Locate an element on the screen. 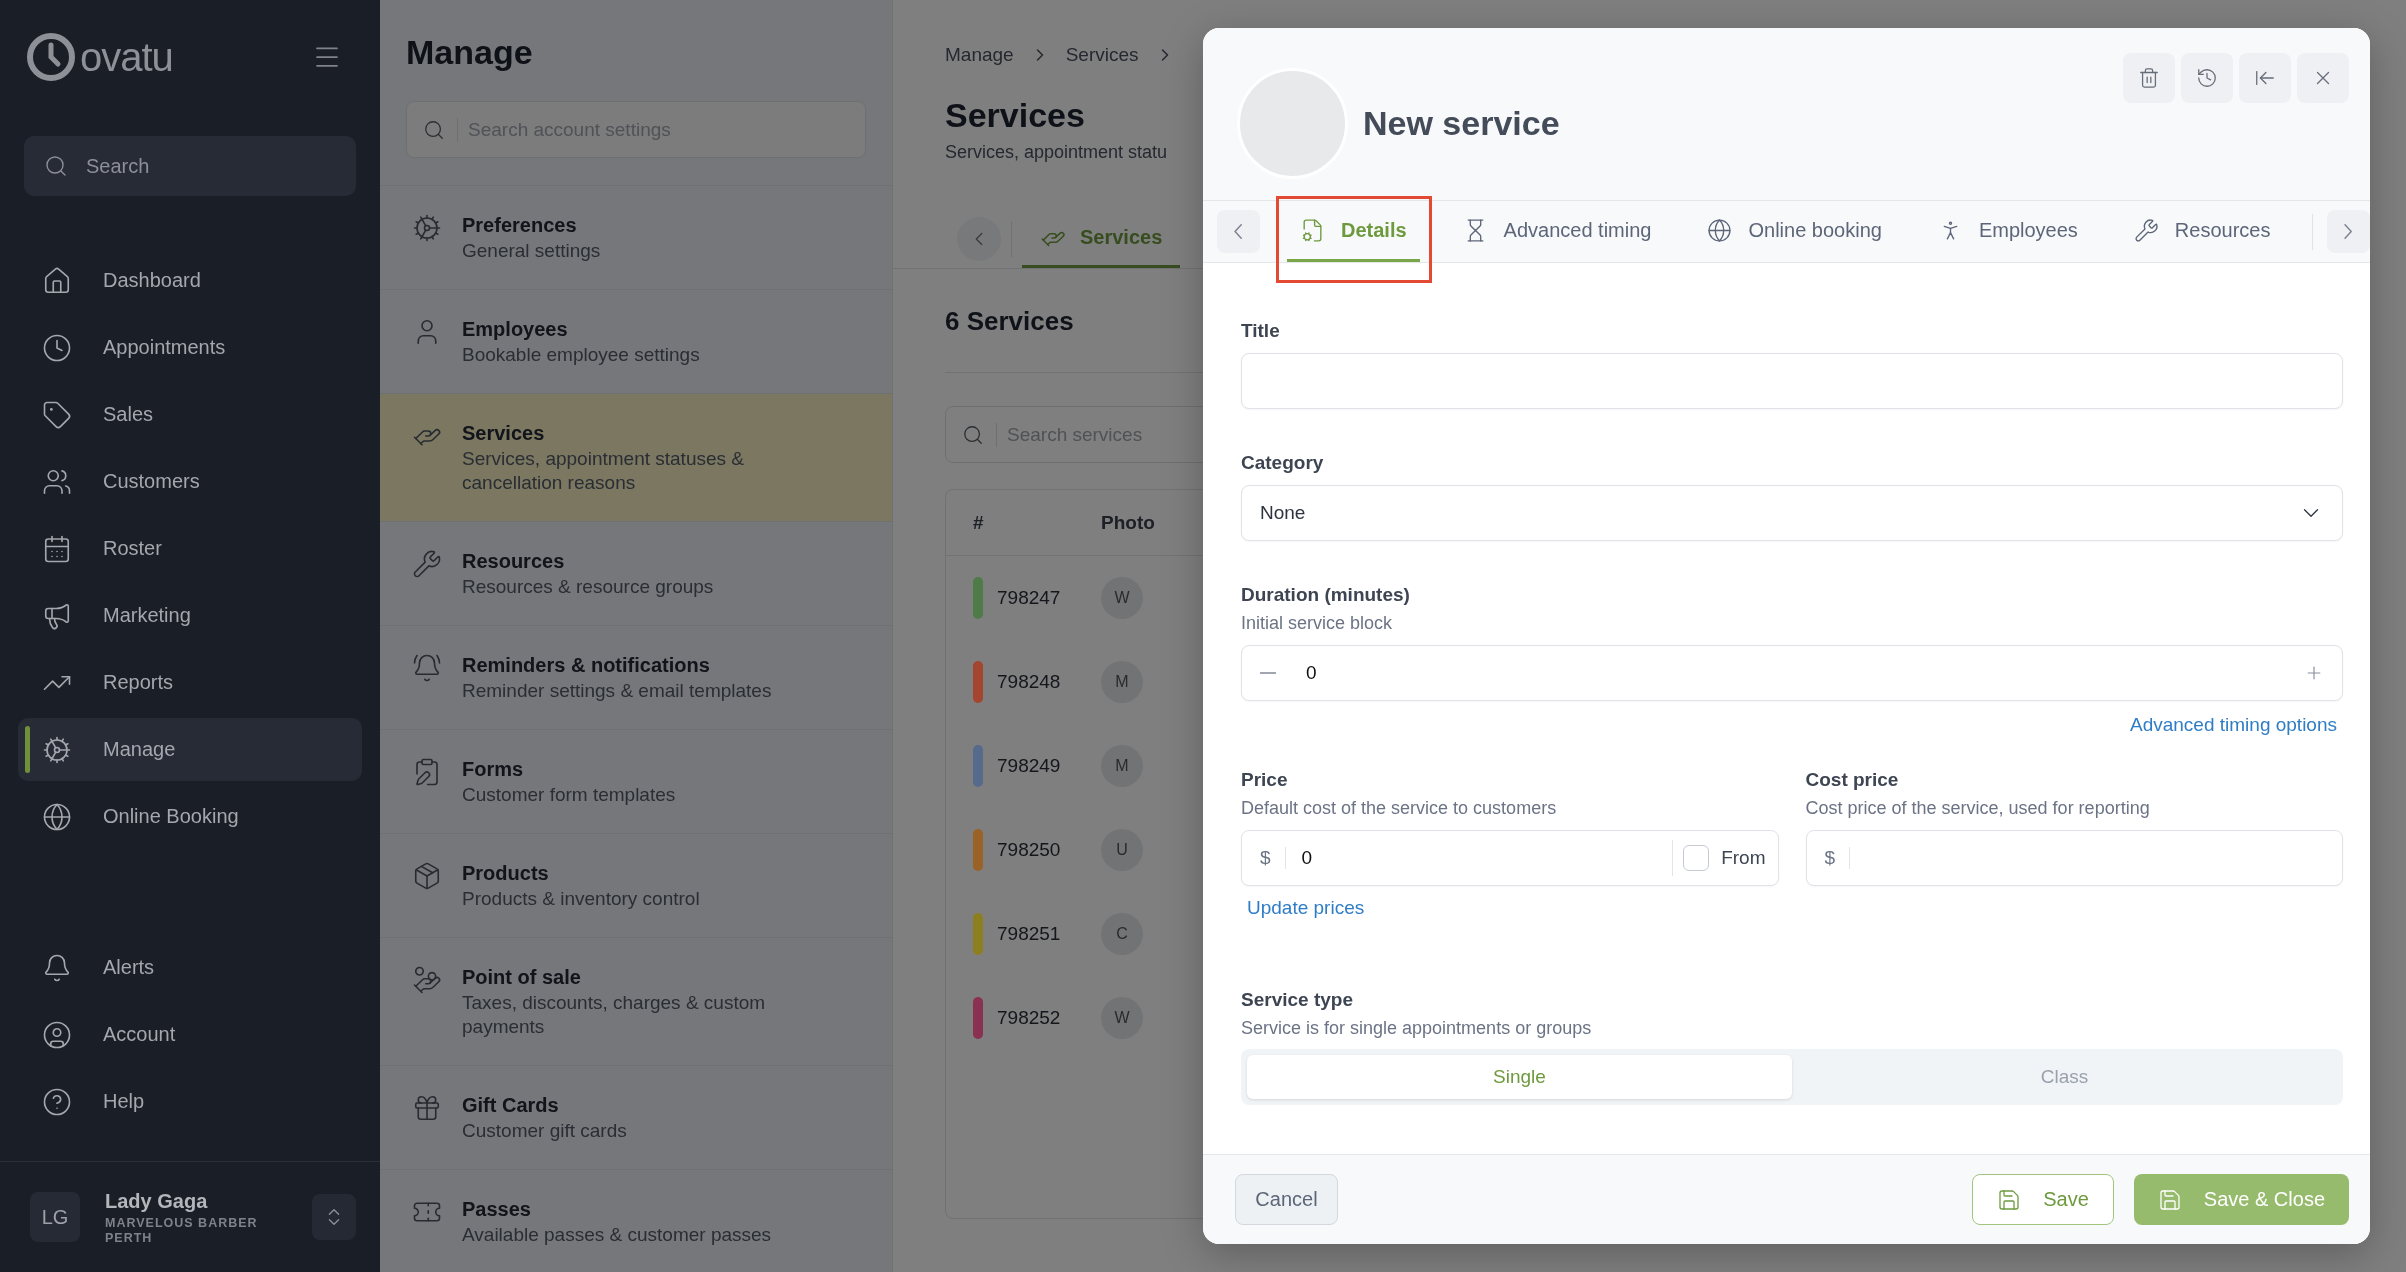  nav-item: Reports is located at coordinates (190, 682).